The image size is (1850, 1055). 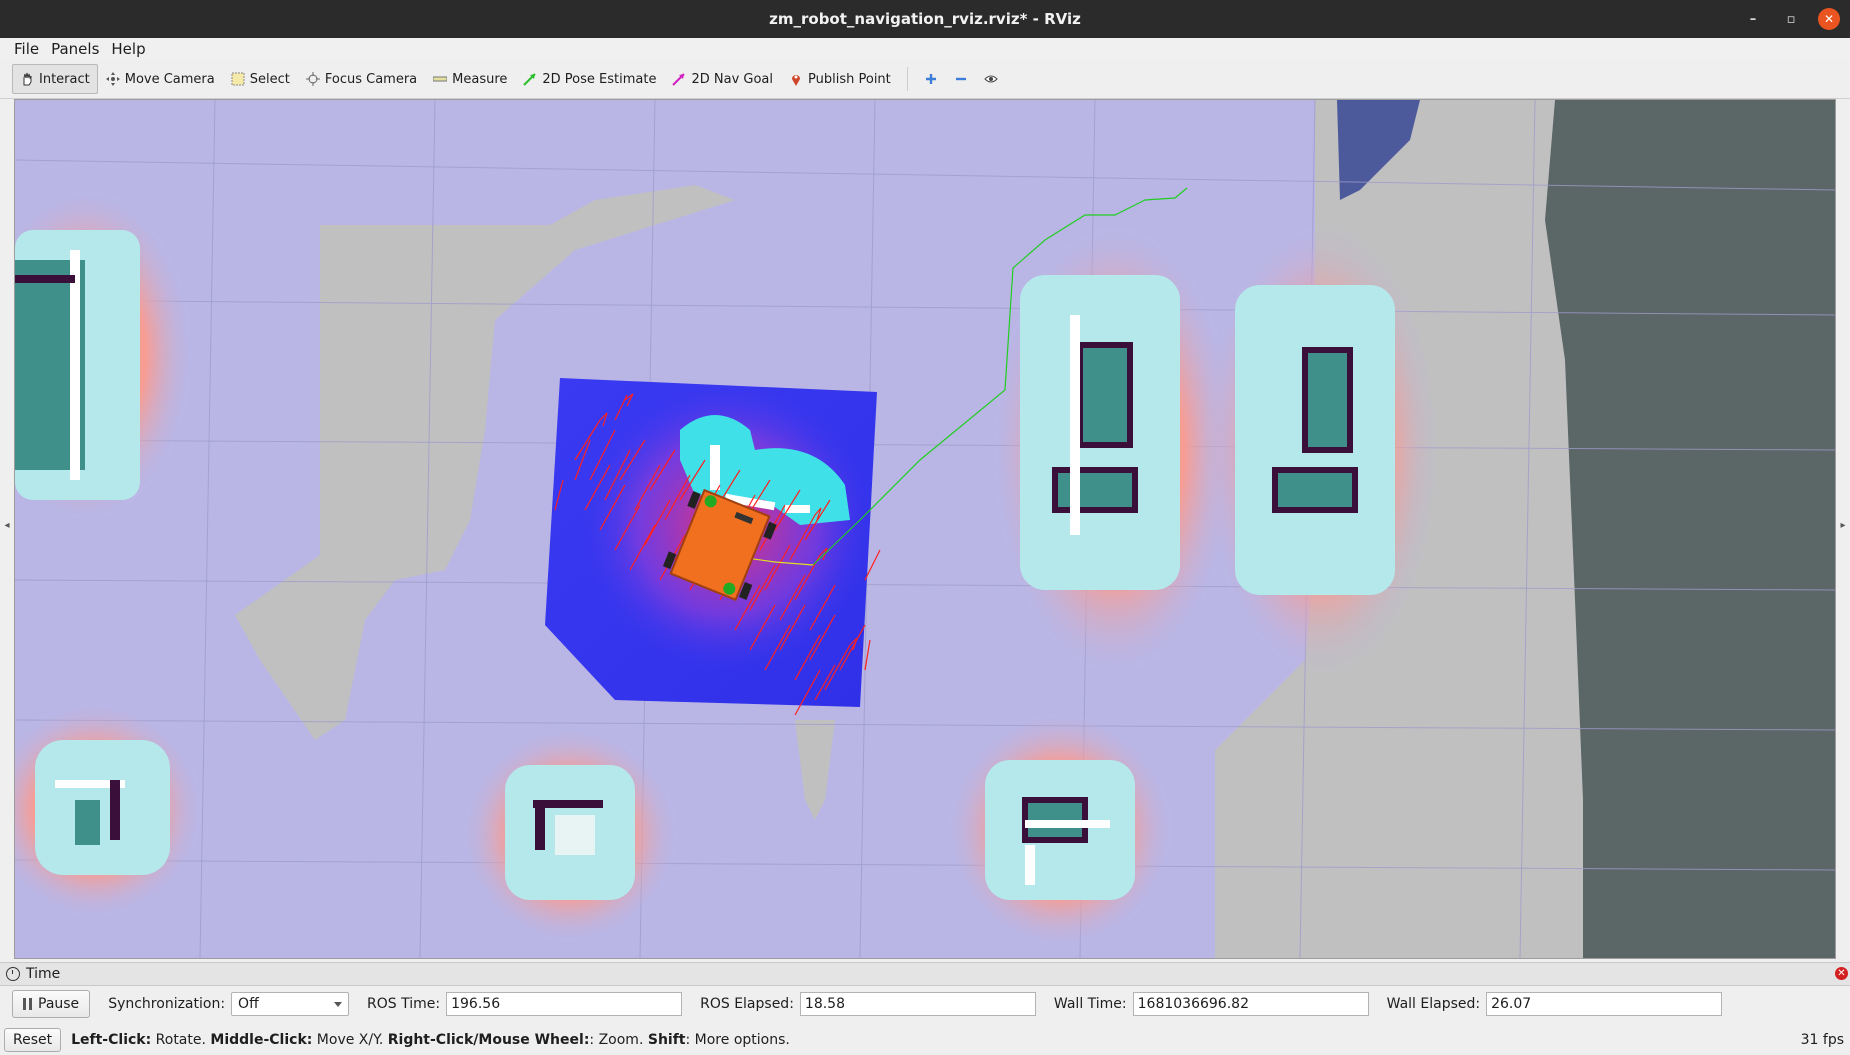 What do you see at coordinates (75, 49) in the screenshot?
I see `menu-panels: Panels` at bounding box center [75, 49].